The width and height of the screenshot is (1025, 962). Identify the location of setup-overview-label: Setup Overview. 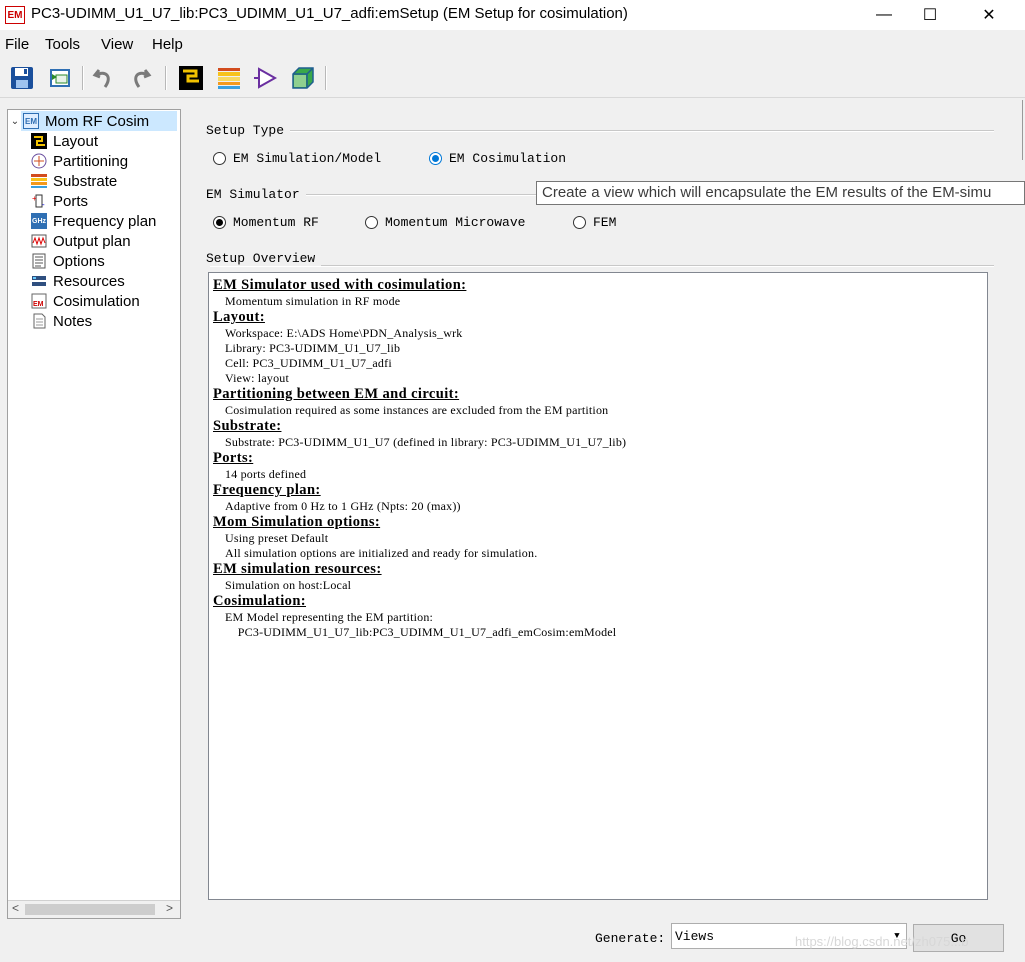
(264, 258).